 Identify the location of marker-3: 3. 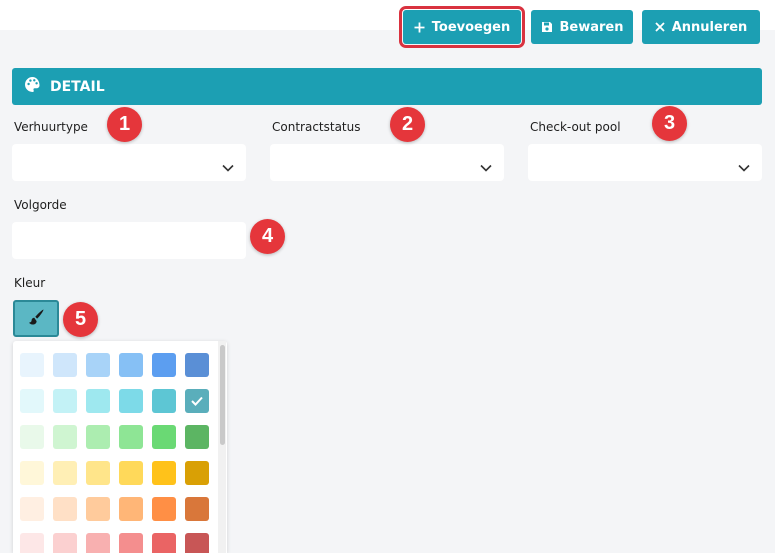
(669, 123).